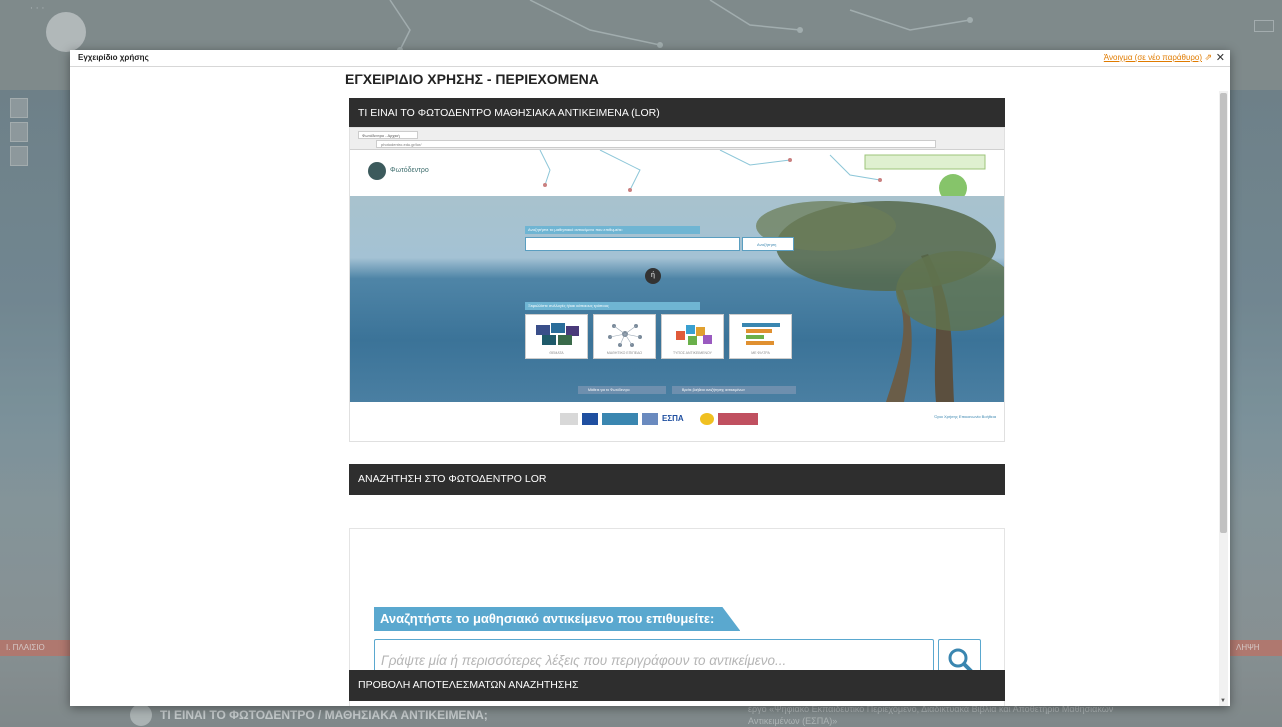 This screenshot has width=1282, height=727. What do you see at coordinates (632, 244) in the screenshot?
I see `hero-search-input` at bounding box center [632, 244].